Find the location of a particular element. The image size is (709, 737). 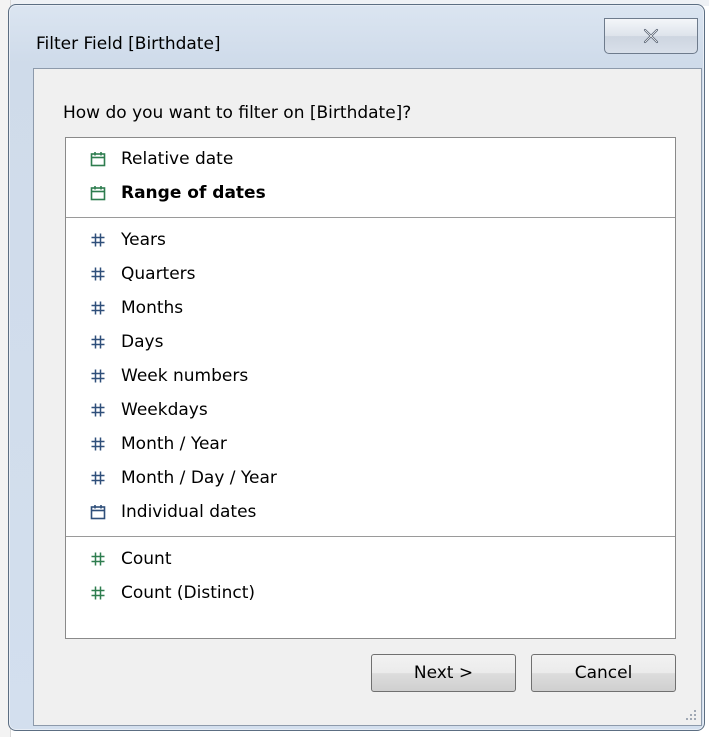

option-label: Relative date is located at coordinates (177, 159).